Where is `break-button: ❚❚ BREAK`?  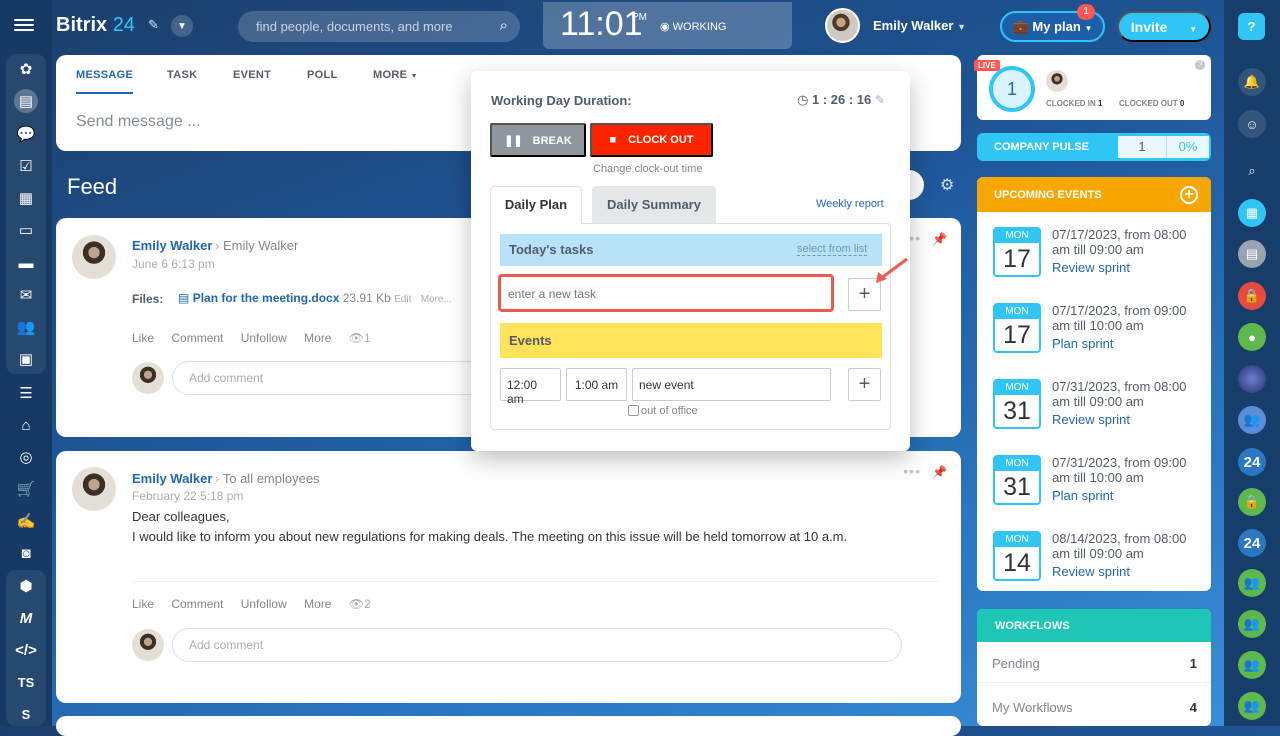
break-button: ❚❚ BREAK is located at coordinates (538, 140).